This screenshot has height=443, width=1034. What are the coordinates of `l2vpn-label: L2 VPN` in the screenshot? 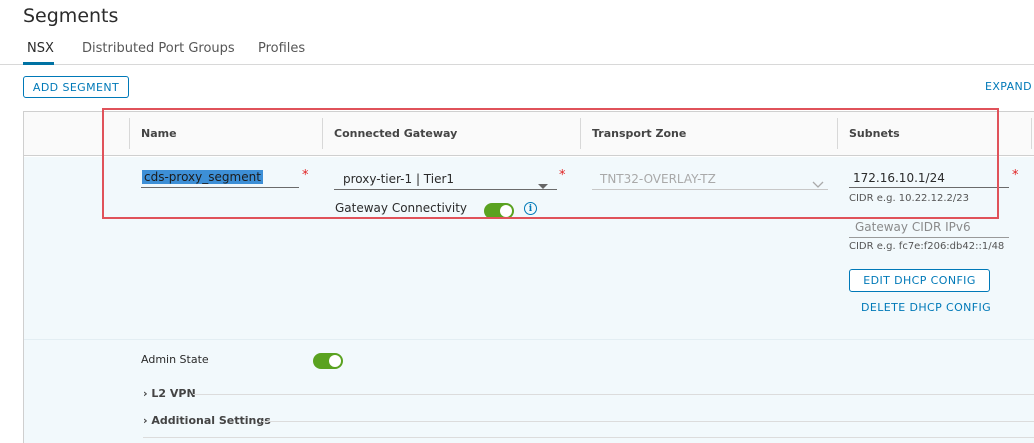 It's located at (173, 393).